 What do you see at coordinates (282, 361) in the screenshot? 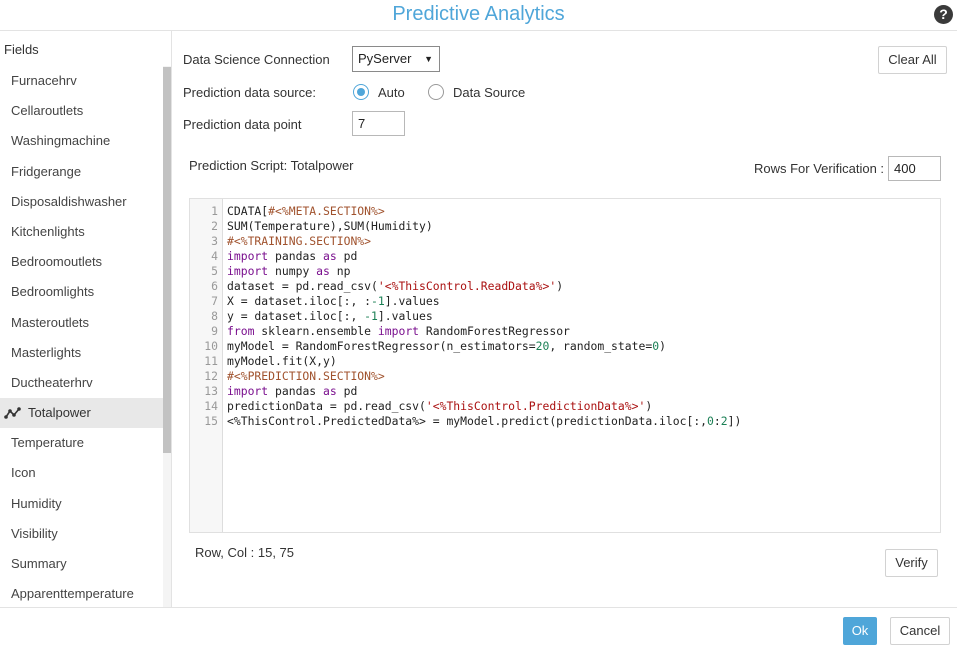
I see `code-token: myModel.fit(X,y)` at bounding box center [282, 361].